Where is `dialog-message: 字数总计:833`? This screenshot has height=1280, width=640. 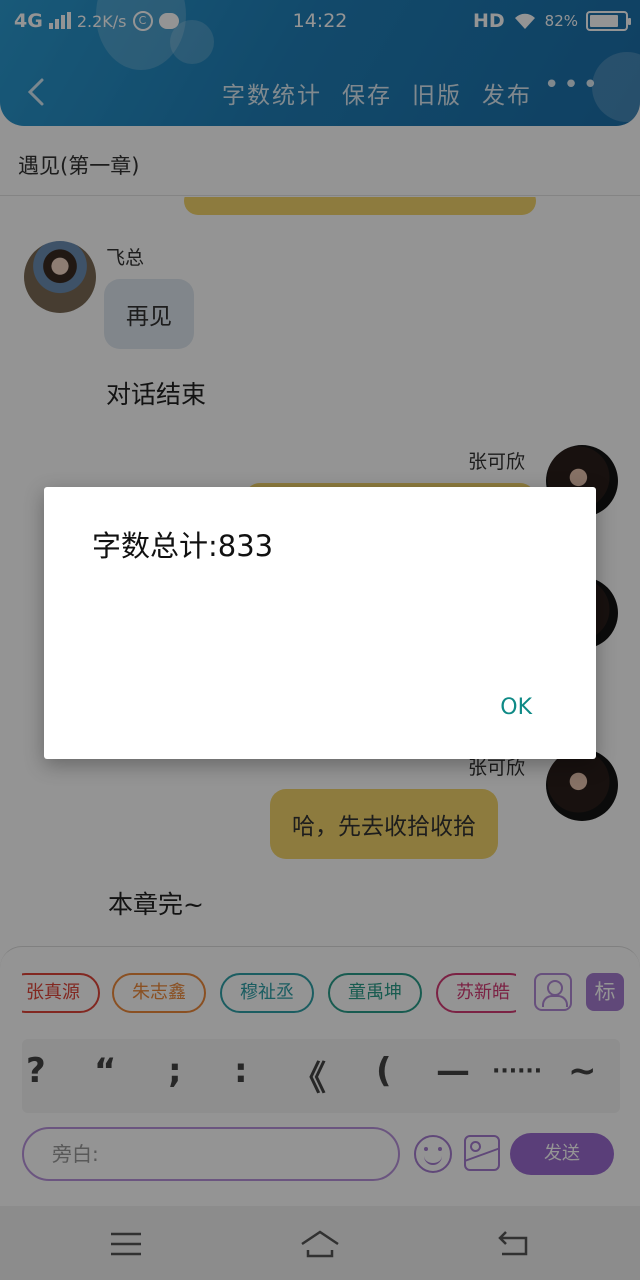
dialog-message: 字数总计:833 is located at coordinates (183, 546).